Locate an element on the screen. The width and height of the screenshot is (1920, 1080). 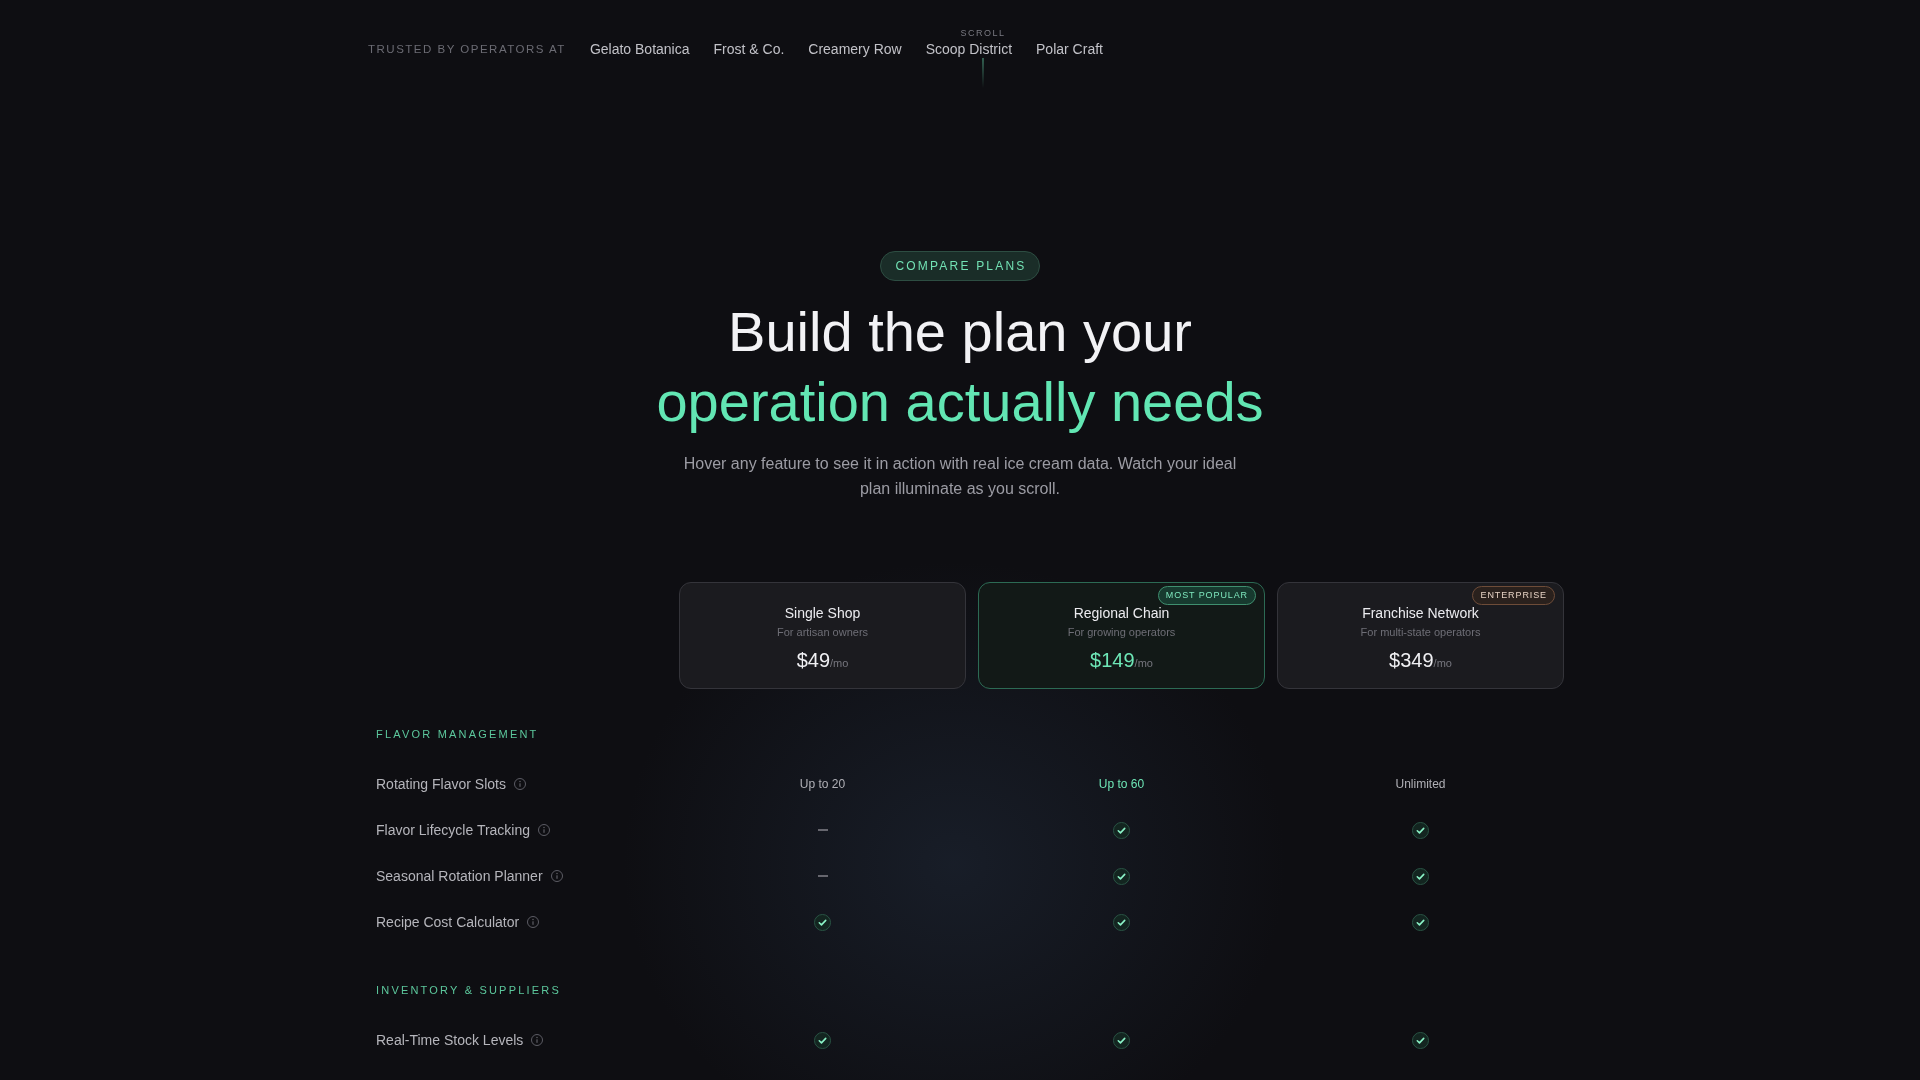
hero-subtitle: Hover any feature to see it in action with real ice cream data. Watch your ideal plan illuminate as you scroll. is located at coordinates (960, 476).